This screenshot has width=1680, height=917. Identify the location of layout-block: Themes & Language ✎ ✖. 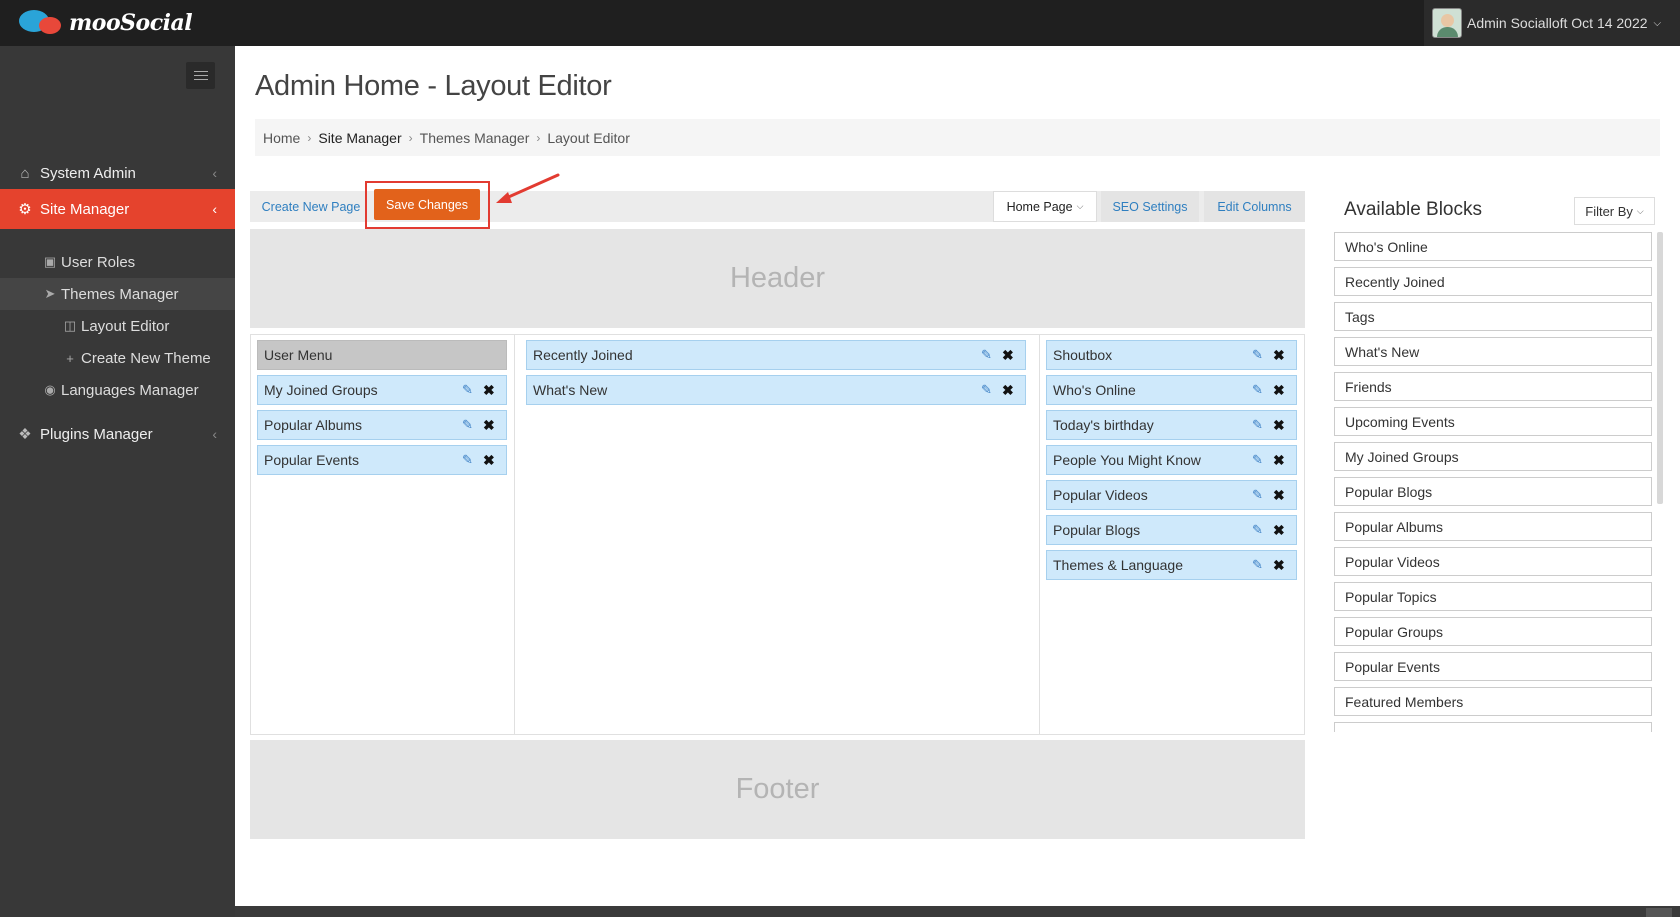
(1171, 565).